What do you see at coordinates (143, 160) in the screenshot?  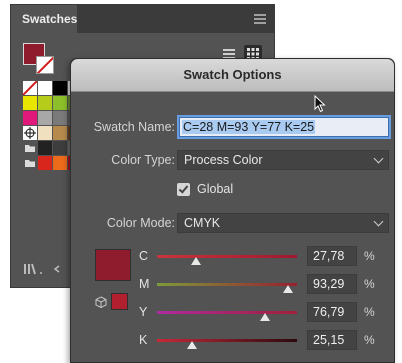 I see `color-type-label: Color Type:` at bounding box center [143, 160].